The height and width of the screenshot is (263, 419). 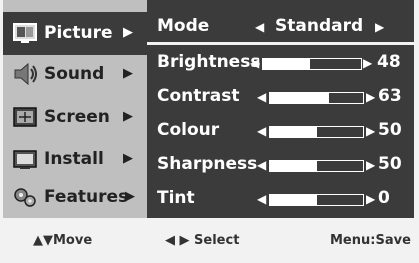 What do you see at coordinates (25, 117) in the screenshot?
I see `screen-icon` at bounding box center [25, 117].